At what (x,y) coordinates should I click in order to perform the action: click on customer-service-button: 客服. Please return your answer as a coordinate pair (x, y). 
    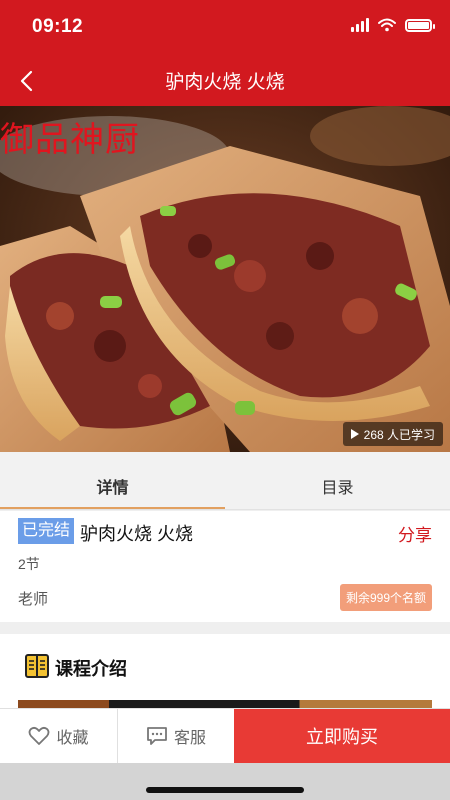
    Looking at the image, I should click on (175, 736).